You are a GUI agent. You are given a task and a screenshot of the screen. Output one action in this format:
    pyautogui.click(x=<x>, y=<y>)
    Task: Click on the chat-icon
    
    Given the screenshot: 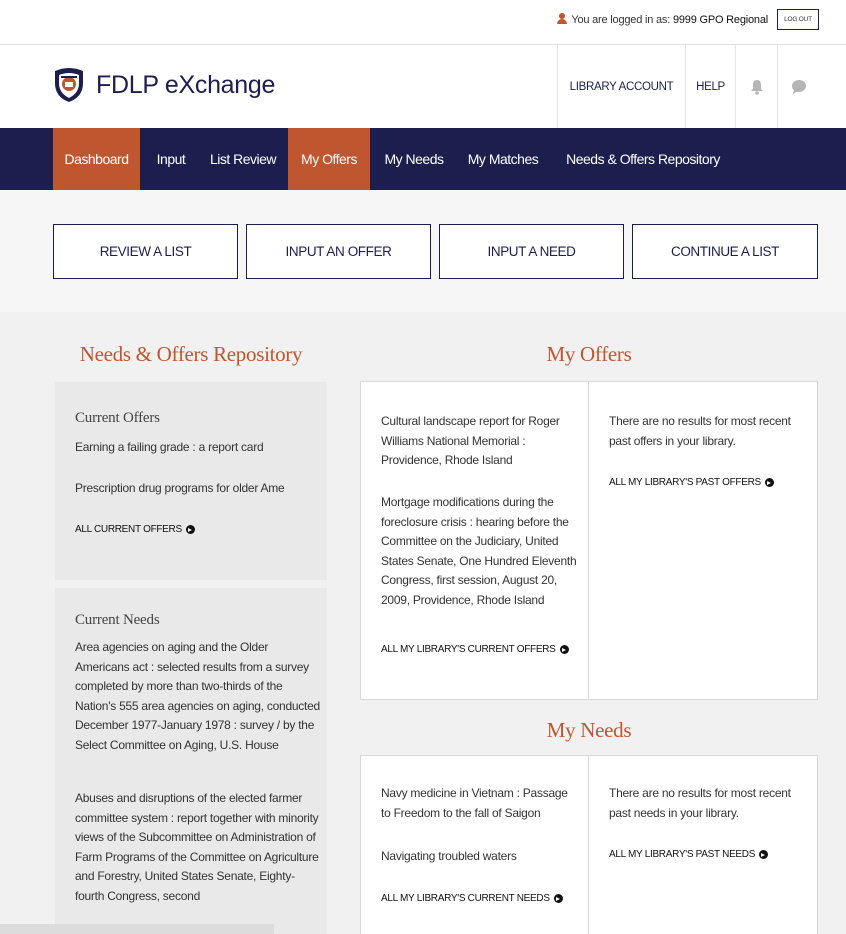 What is the action you would take?
    pyautogui.click(x=798, y=87)
    